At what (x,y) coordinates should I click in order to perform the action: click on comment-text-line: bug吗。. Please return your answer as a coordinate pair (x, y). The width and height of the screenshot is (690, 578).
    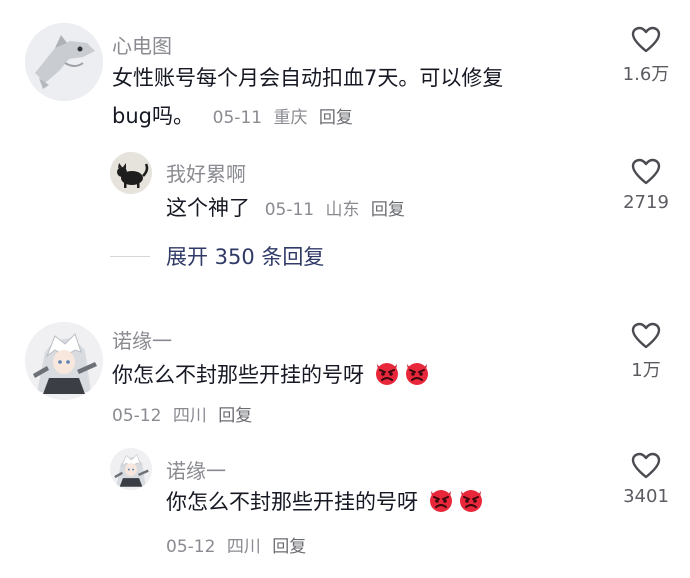
    Looking at the image, I should click on (153, 116).